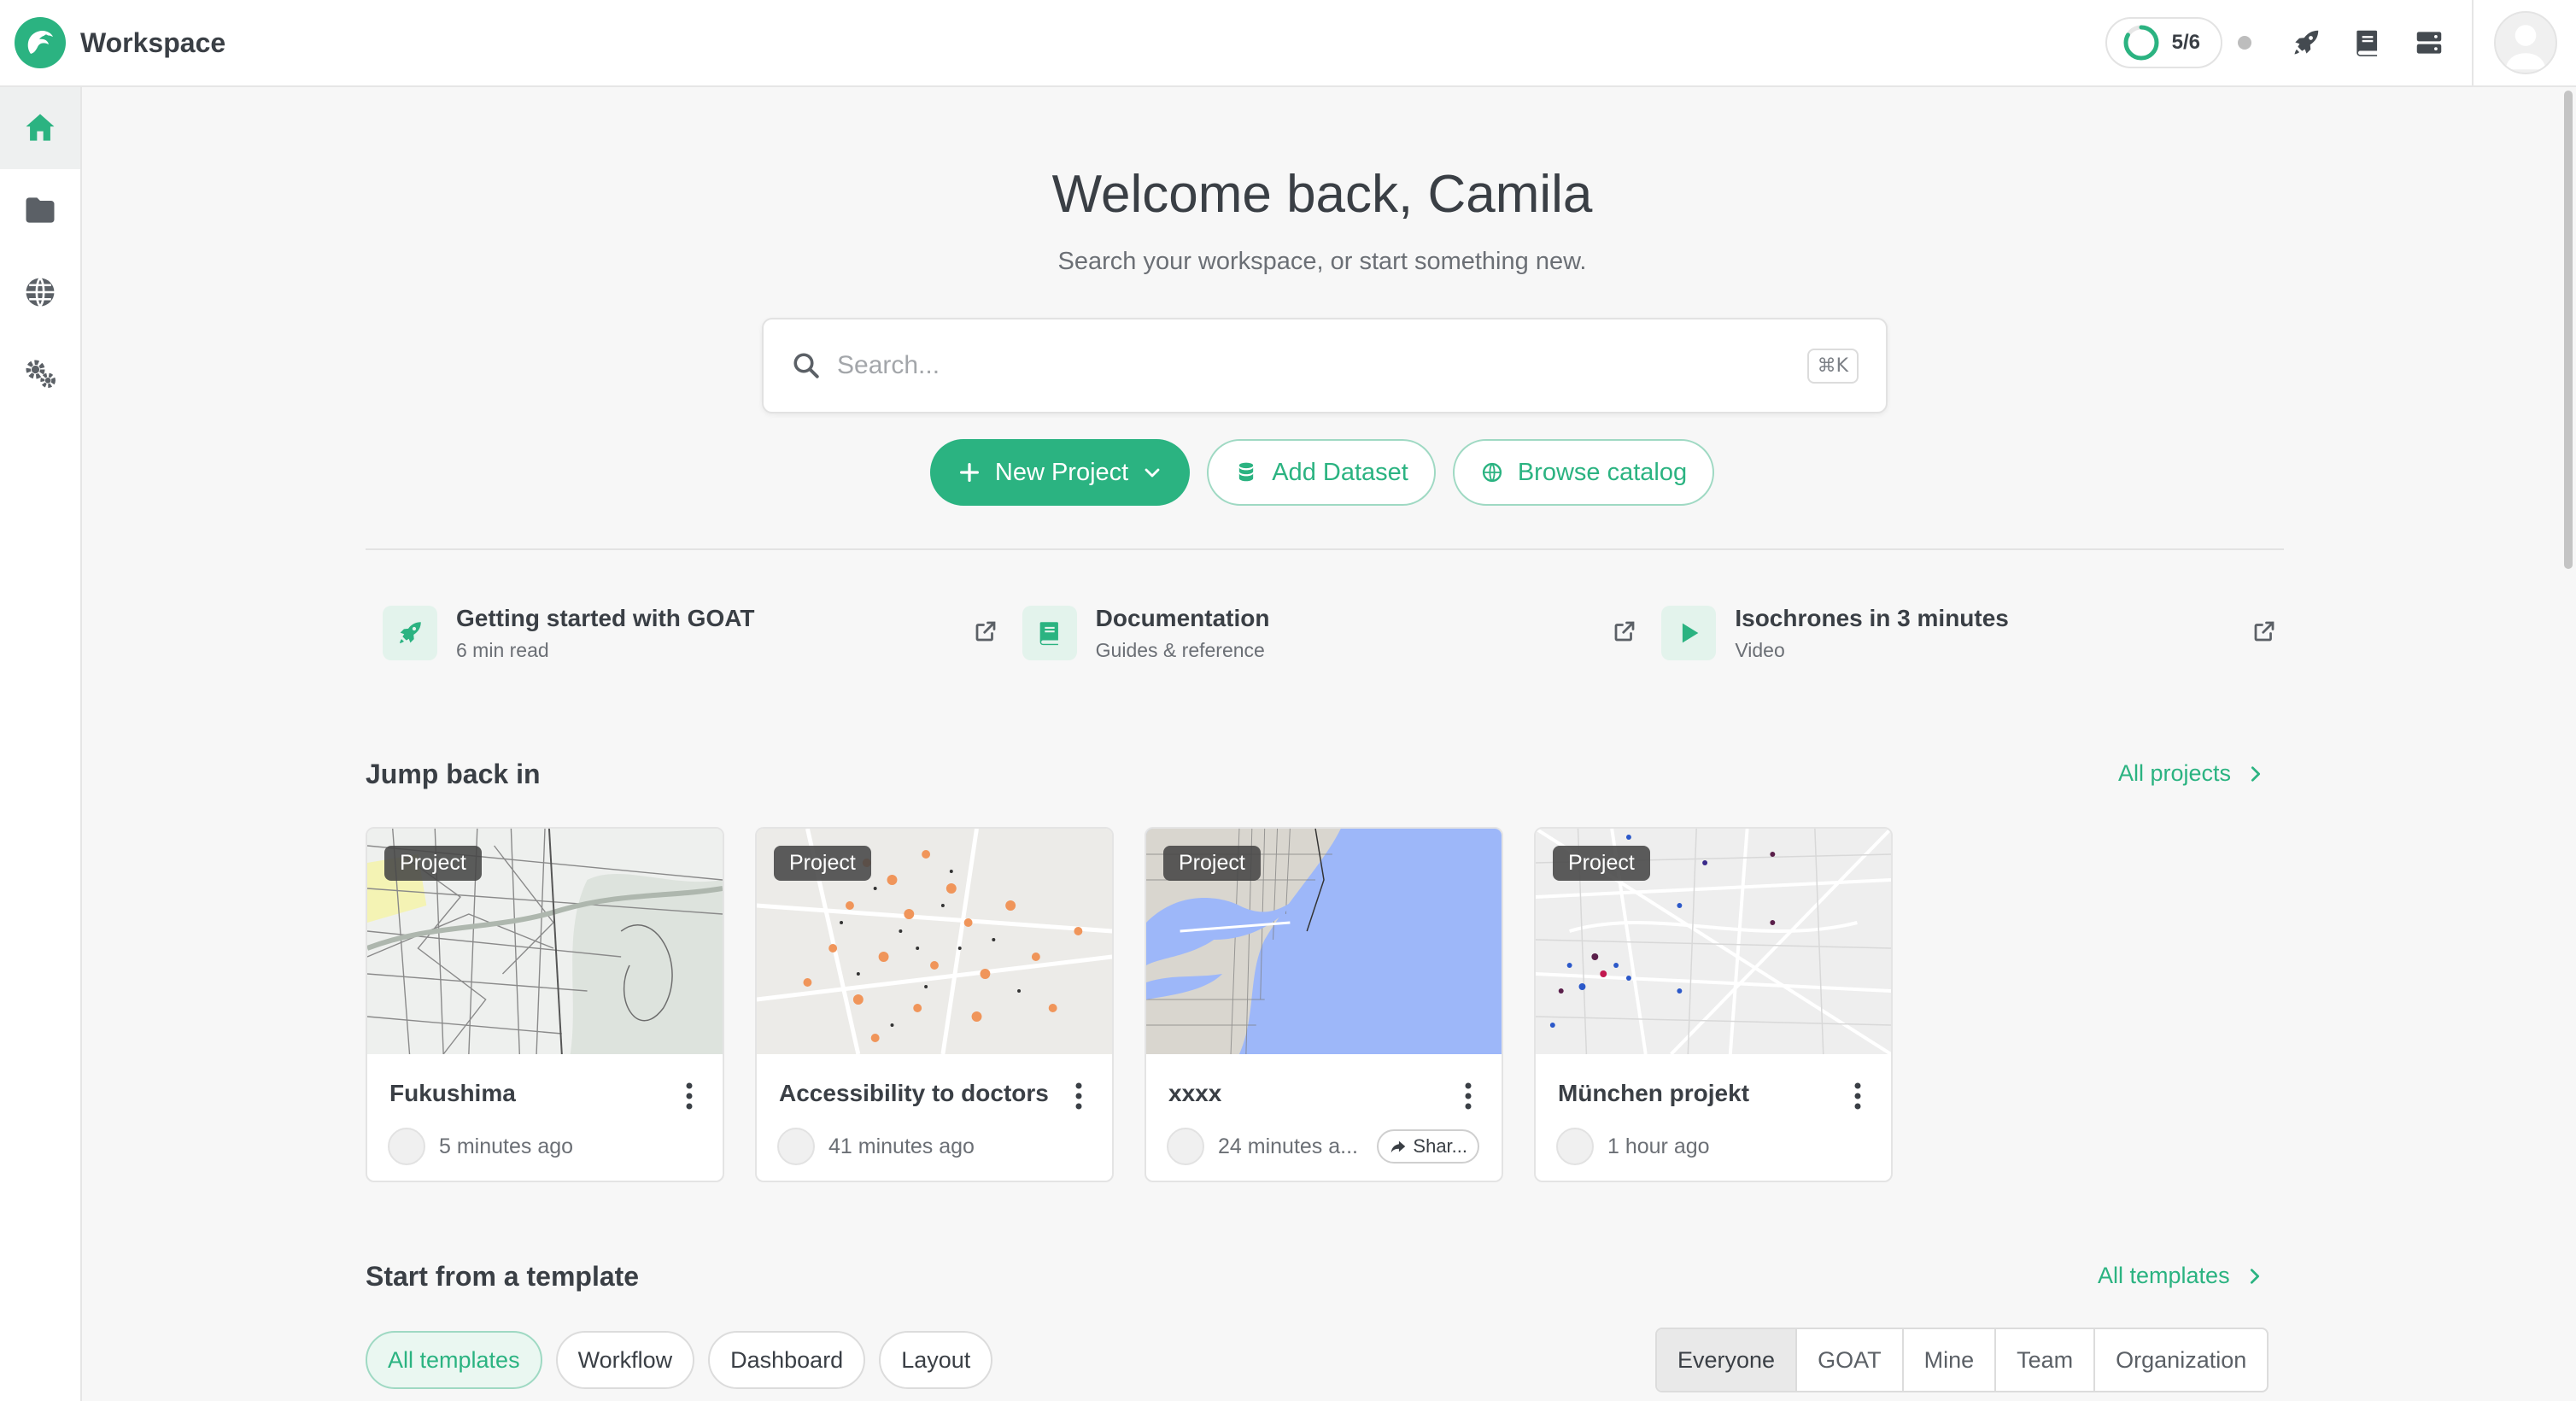  What do you see at coordinates (1658, 1146) in the screenshot?
I see `project-updated: 1 hour ago` at bounding box center [1658, 1146].